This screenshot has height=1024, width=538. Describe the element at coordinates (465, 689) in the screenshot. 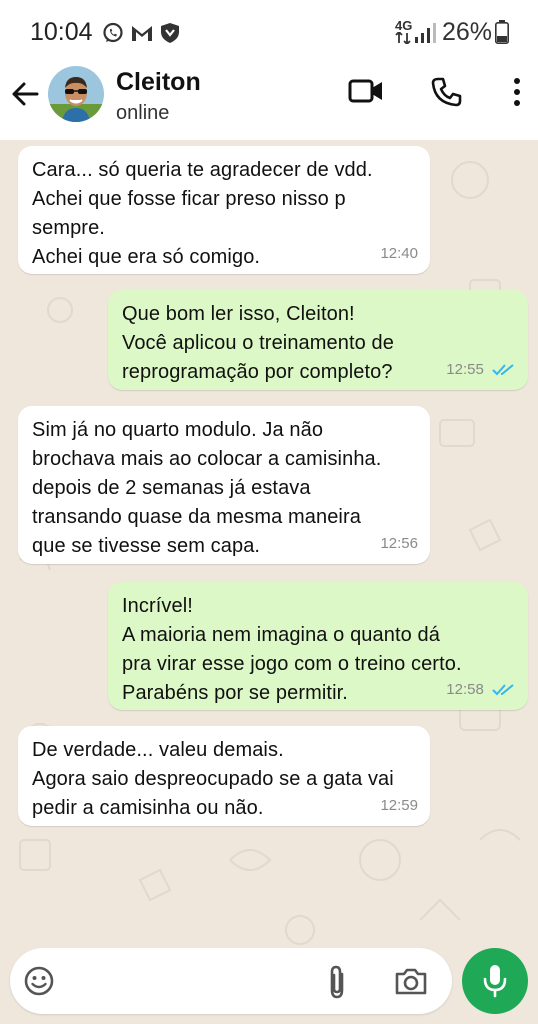

I see `message-time: 12:58` at that location.